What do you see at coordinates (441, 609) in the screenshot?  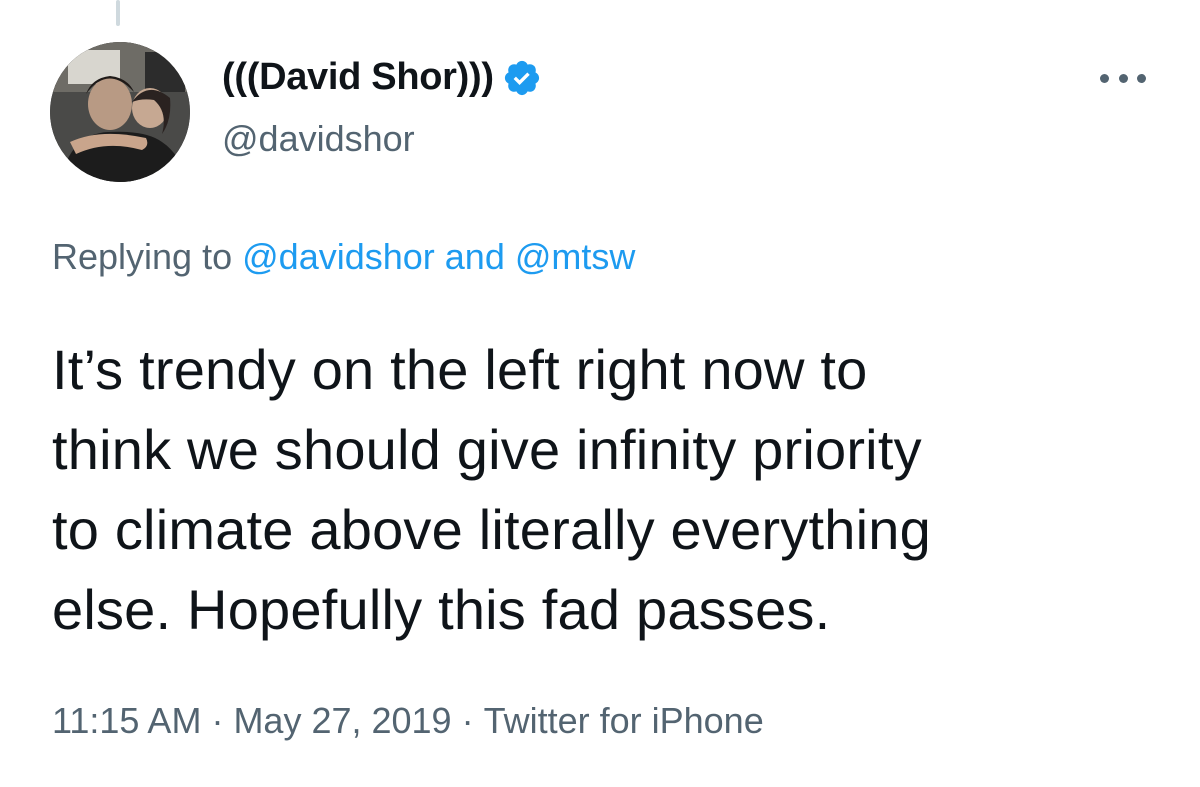 I see `tweet-text-line: else. Hopefully this fad passes.` at bounding box center [441, 609].